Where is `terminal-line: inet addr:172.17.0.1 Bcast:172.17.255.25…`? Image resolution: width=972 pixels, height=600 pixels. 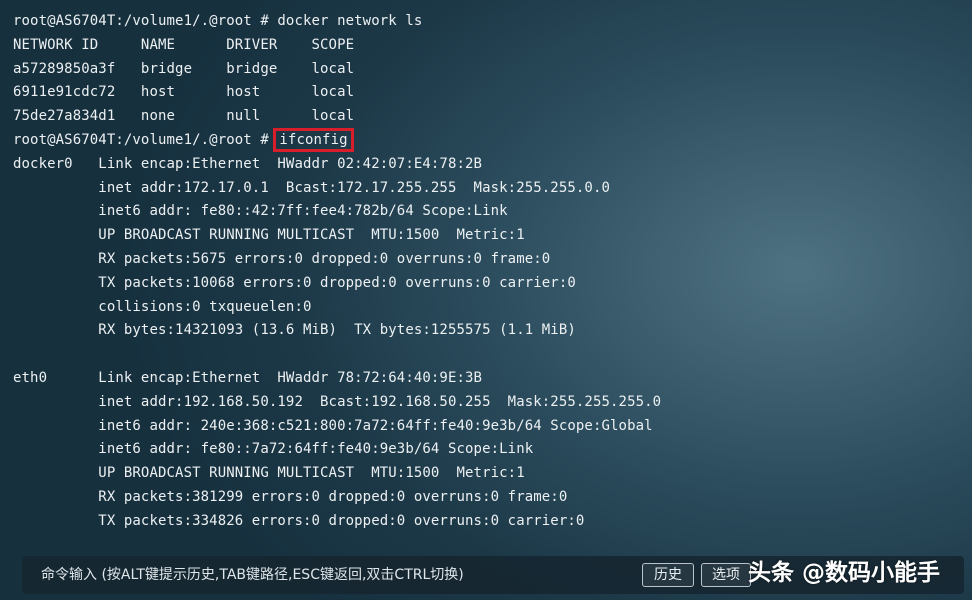
terminal-line: inet addr:172.17.0.1 Bcast:172.17.255.25… is located at coordinates (312, 187).